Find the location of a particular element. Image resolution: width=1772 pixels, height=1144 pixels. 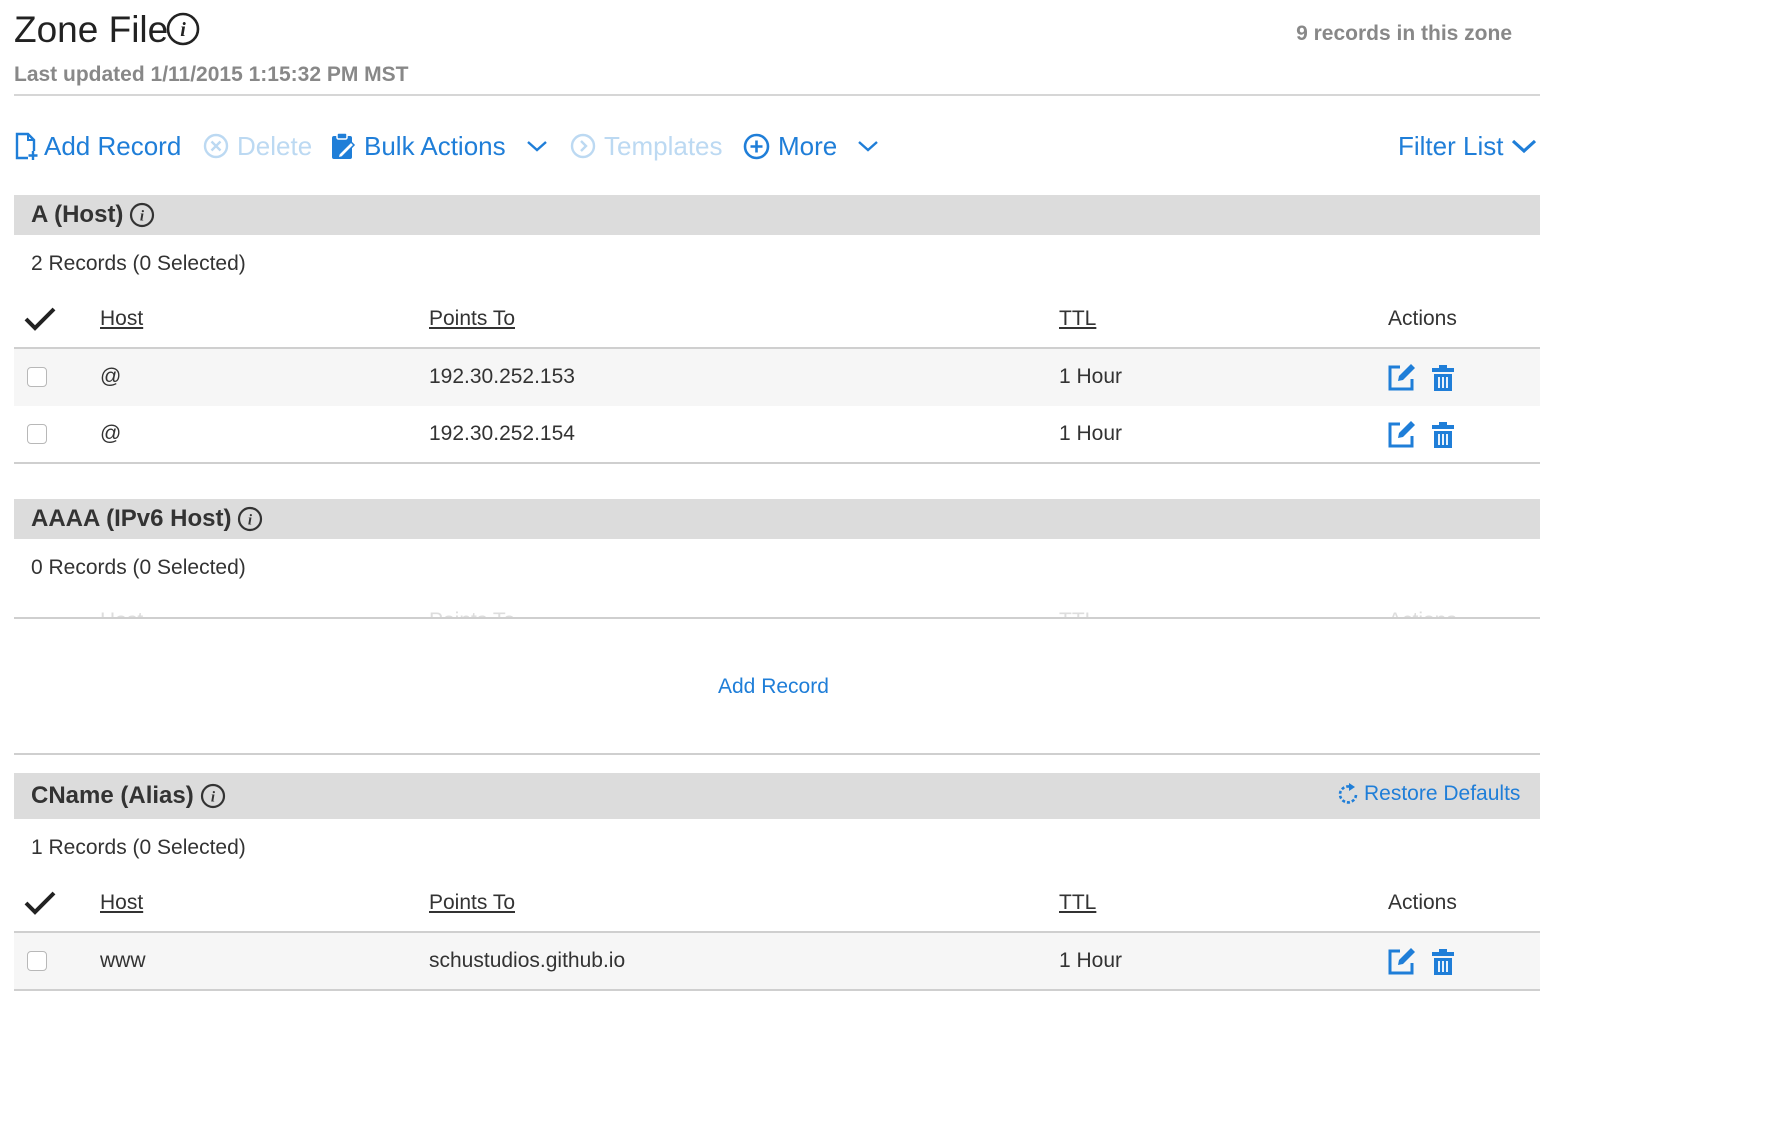

bulk-actions-label: Bulk Actions is located at coordinates (435, 145).